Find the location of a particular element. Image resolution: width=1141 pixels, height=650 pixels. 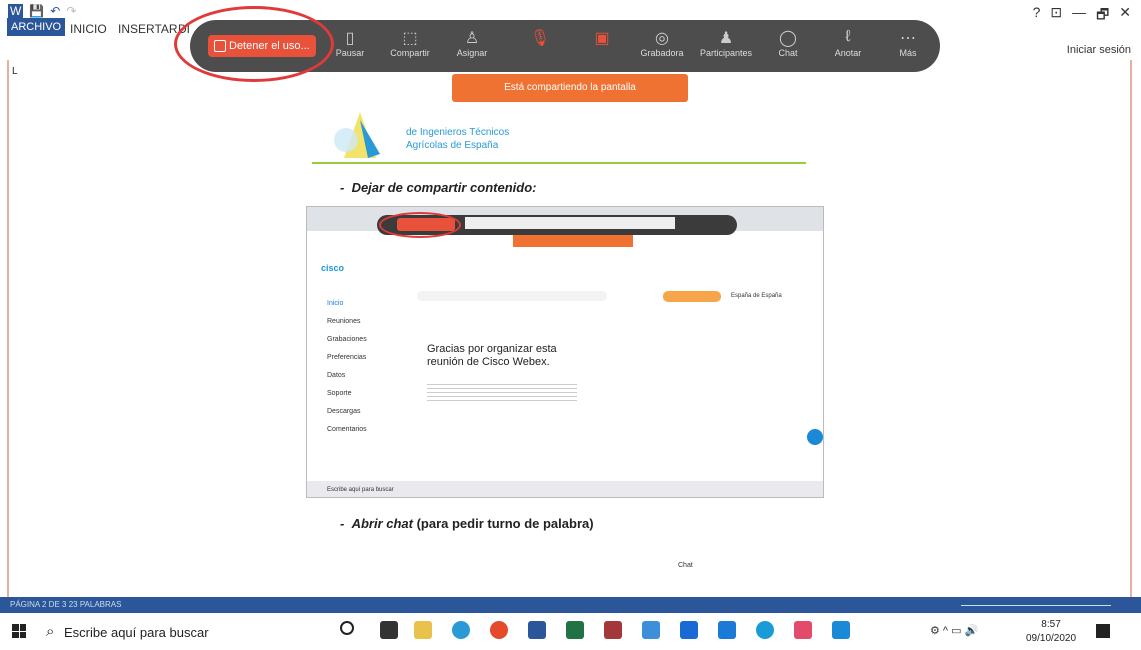

org-line-1: de Ingenieros Técnicos is located at coordinates (458, 132).